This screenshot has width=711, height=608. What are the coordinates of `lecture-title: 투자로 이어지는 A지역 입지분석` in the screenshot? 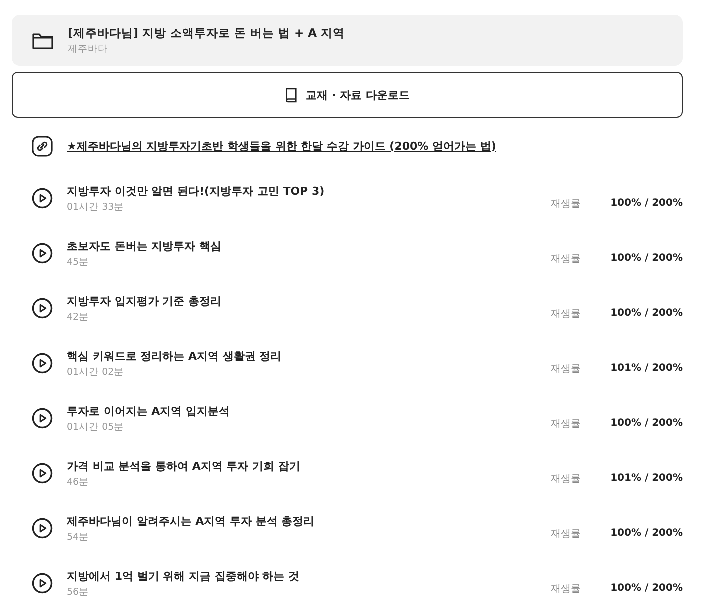 It's located at (309, 411).